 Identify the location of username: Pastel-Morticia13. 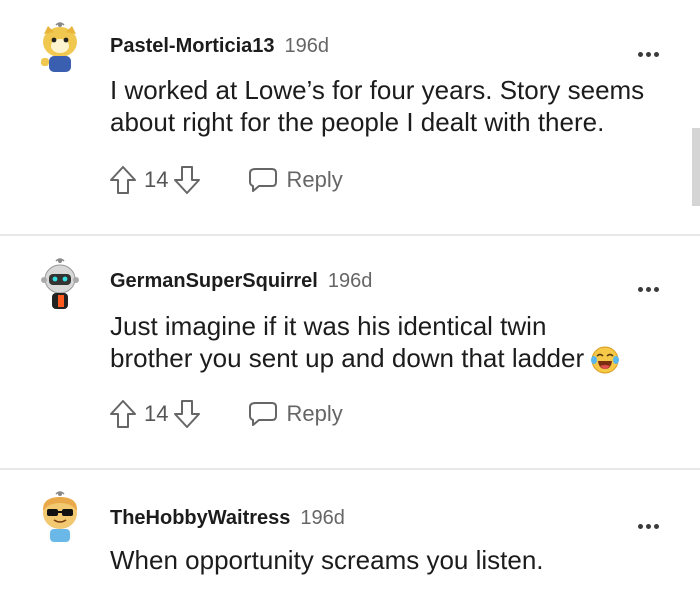
(192, 46).